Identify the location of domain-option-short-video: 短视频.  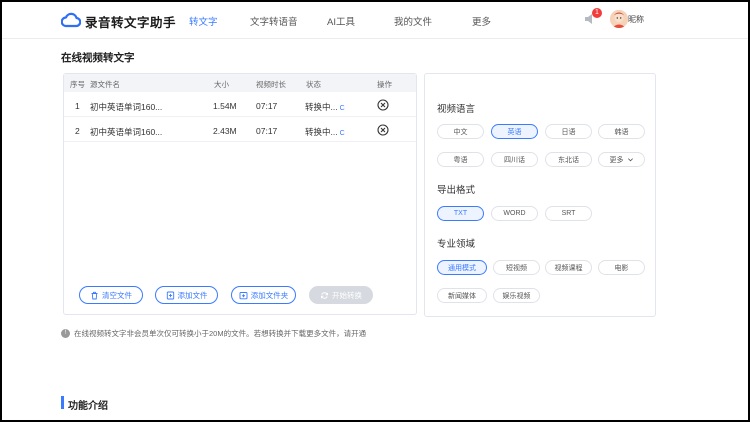
(516, 267).